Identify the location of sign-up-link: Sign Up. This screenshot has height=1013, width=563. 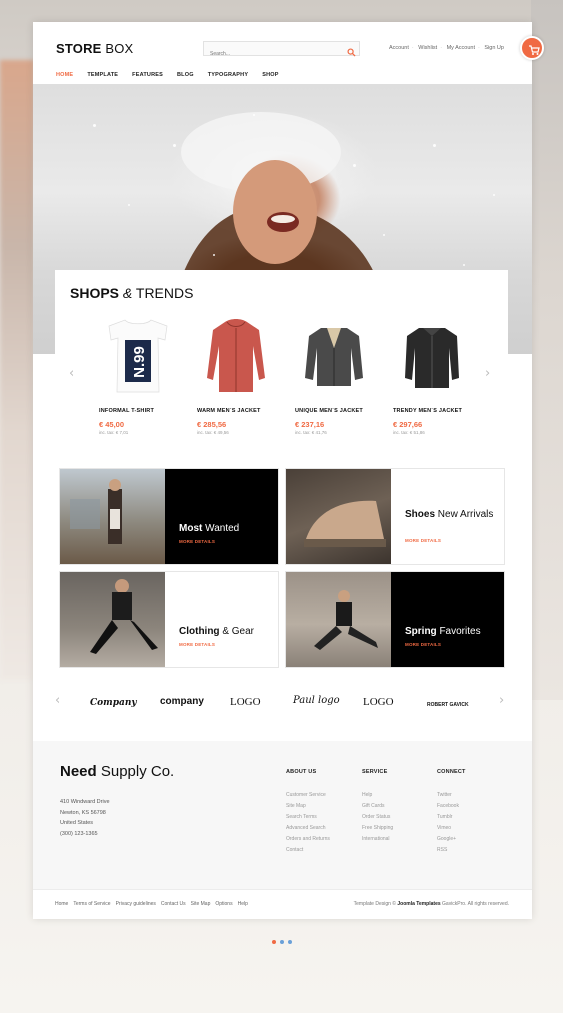
(494, 48).